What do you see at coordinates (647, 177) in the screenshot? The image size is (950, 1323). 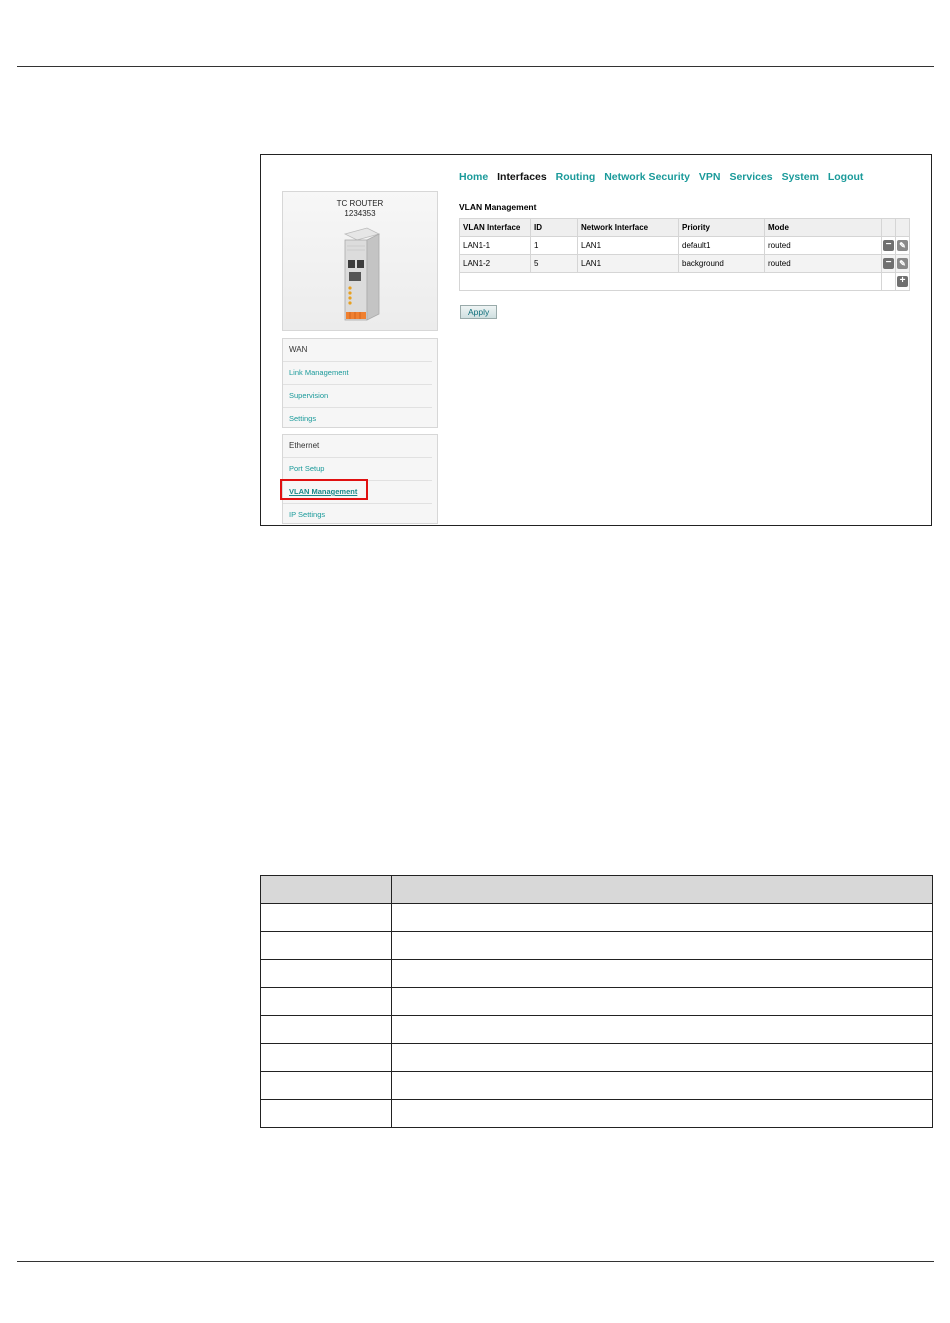 I see `nav-network-security: Network Security` at bounding box center [647, 177].